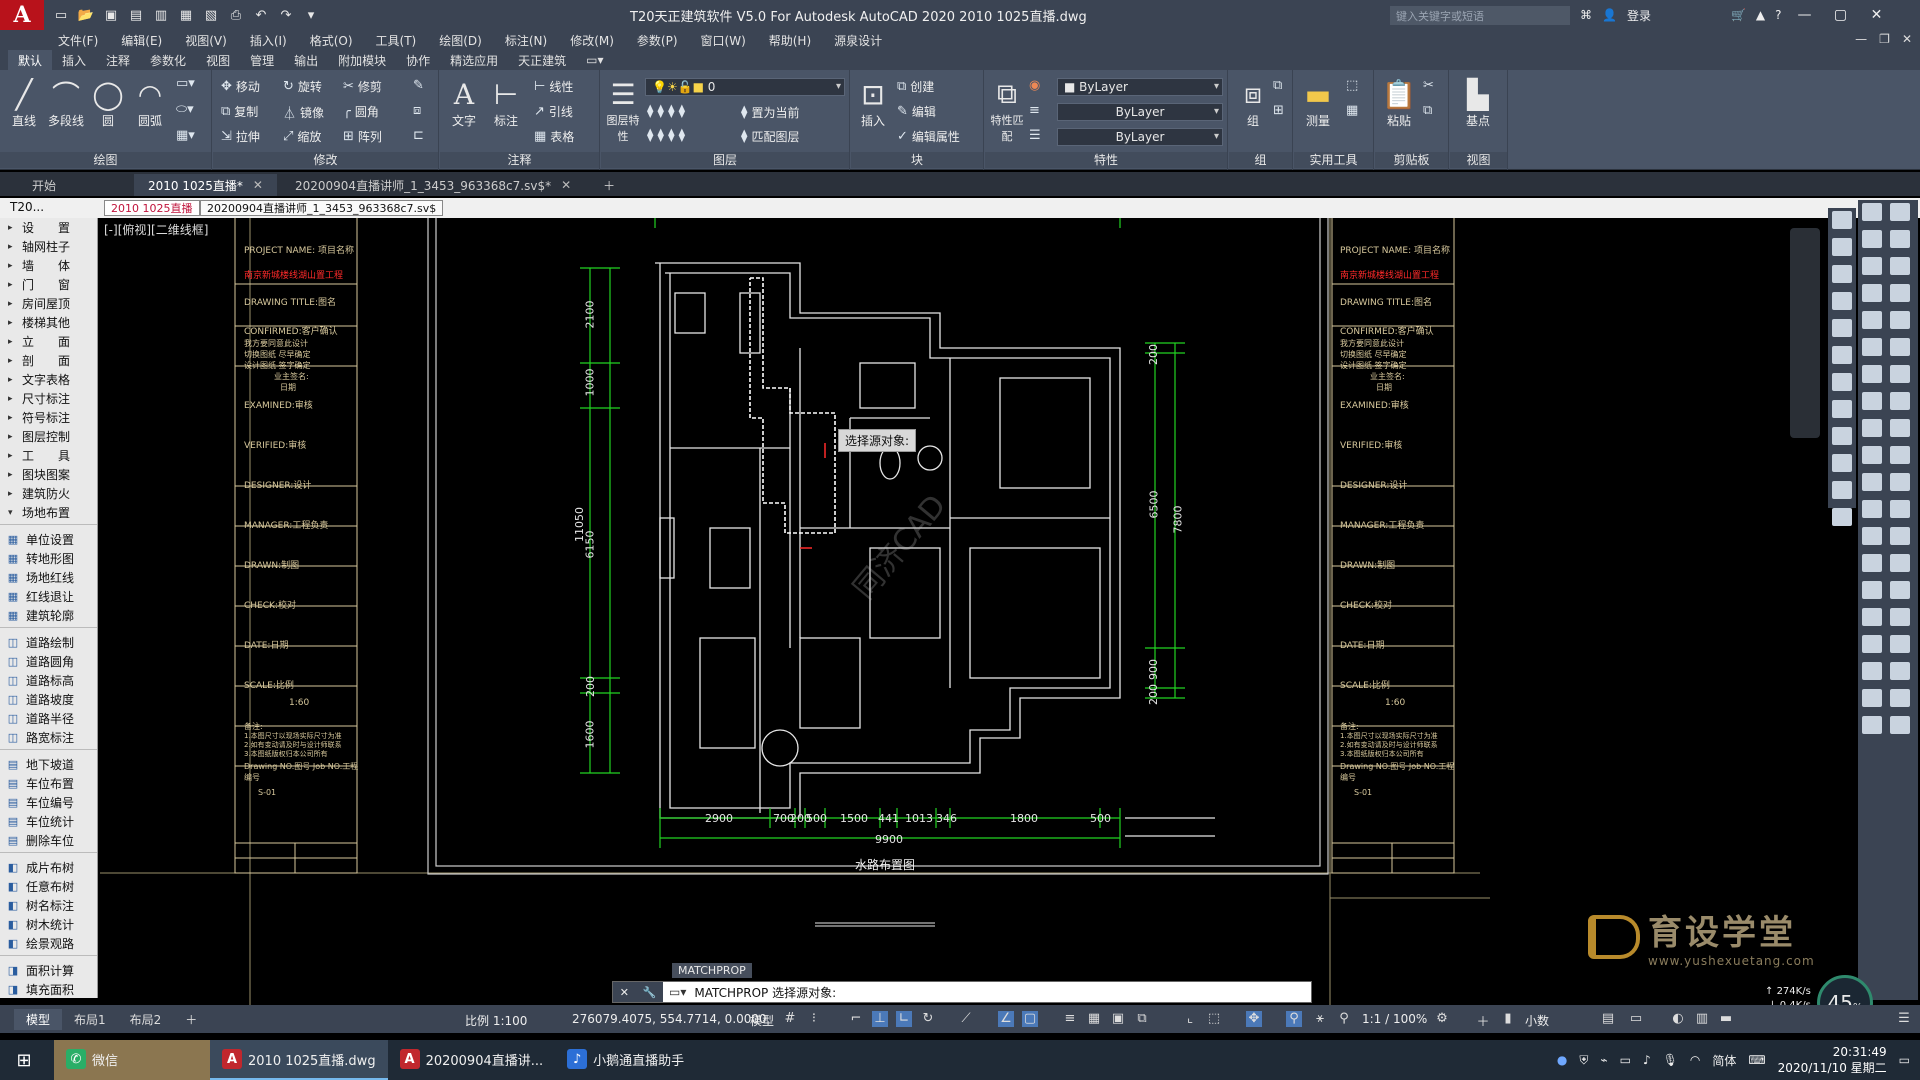 The height and width of the screenshot is (1080, 1920). Describe the element at coordinates (211, 15) in the screenshot. I see `plot-icon: ▧` at that location.